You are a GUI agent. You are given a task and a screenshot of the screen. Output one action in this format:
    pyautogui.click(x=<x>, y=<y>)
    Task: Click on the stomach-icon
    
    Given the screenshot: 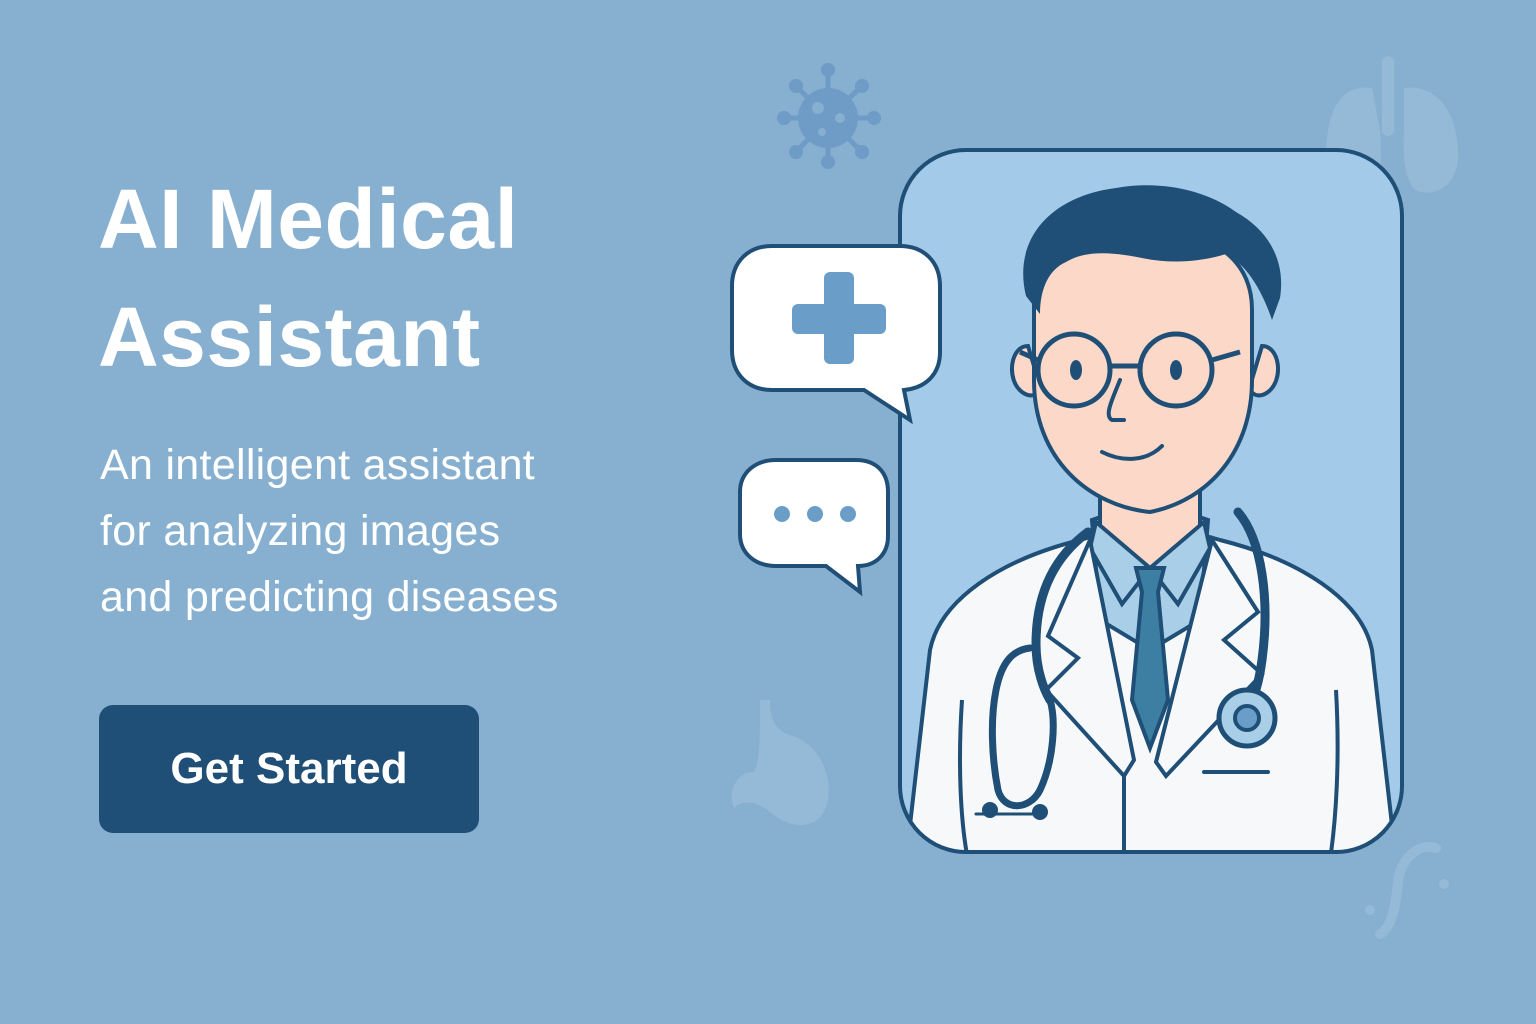 What is the action you would take?
    pyautogui.click(x=780, y=762)
    